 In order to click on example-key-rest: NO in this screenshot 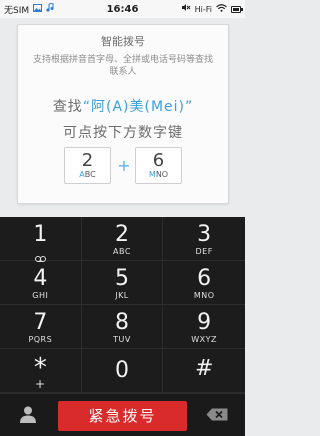, I will do `click(162, 174)`.